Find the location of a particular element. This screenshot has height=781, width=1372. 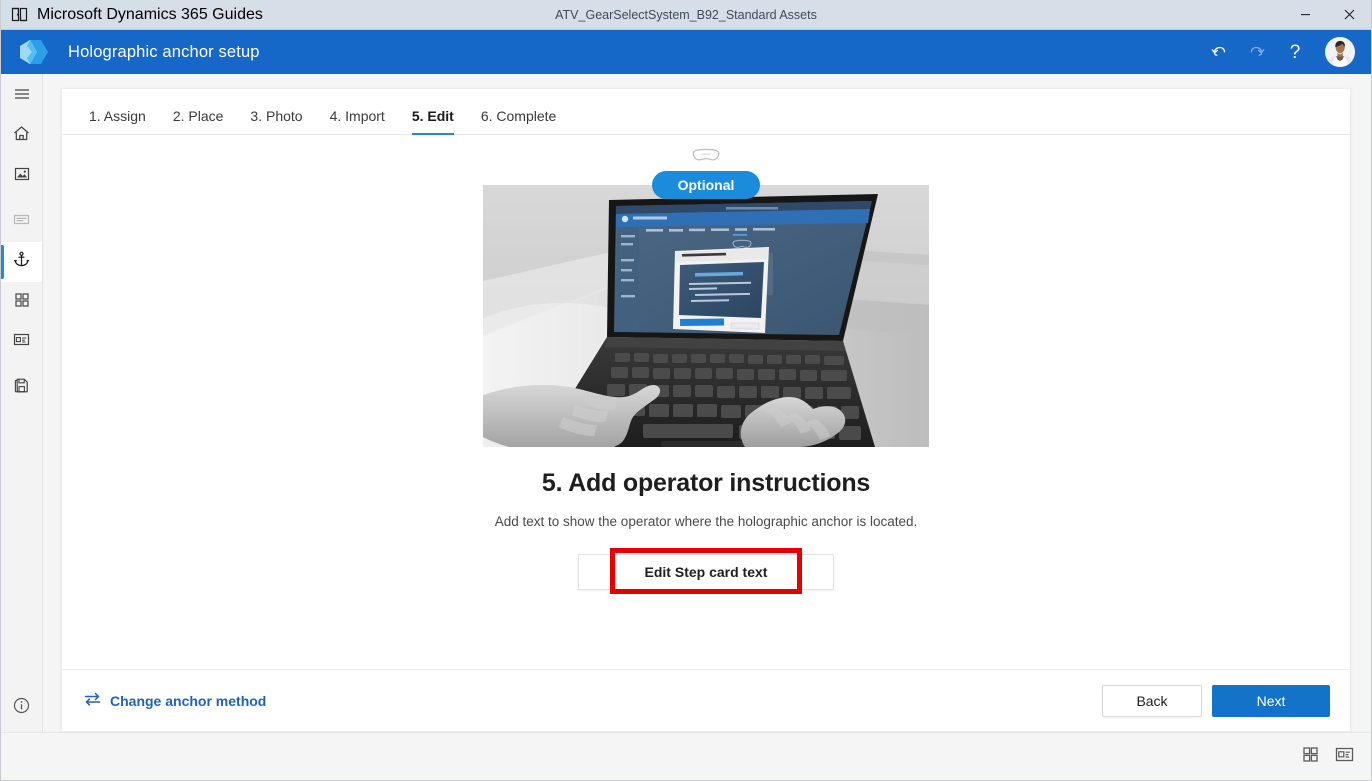

card-layout-icon is located at coordinates (21, 342).